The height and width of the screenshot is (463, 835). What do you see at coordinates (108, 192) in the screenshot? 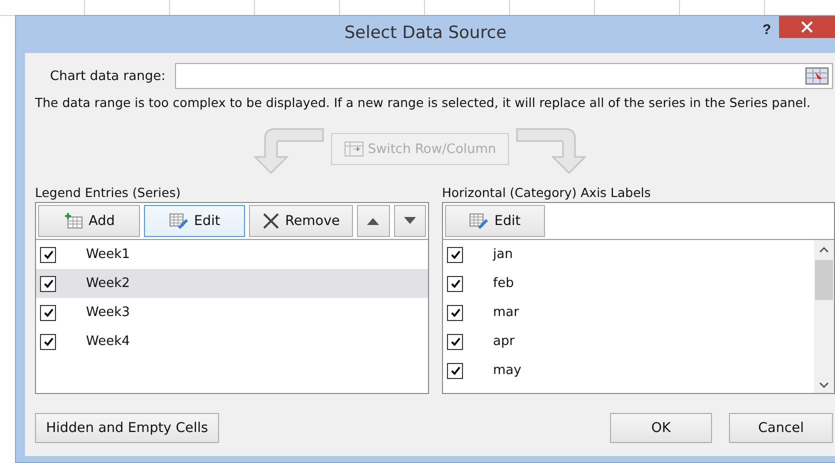
I see `section-label: Legend Entries (Series)` at bounding box center [108, 192].